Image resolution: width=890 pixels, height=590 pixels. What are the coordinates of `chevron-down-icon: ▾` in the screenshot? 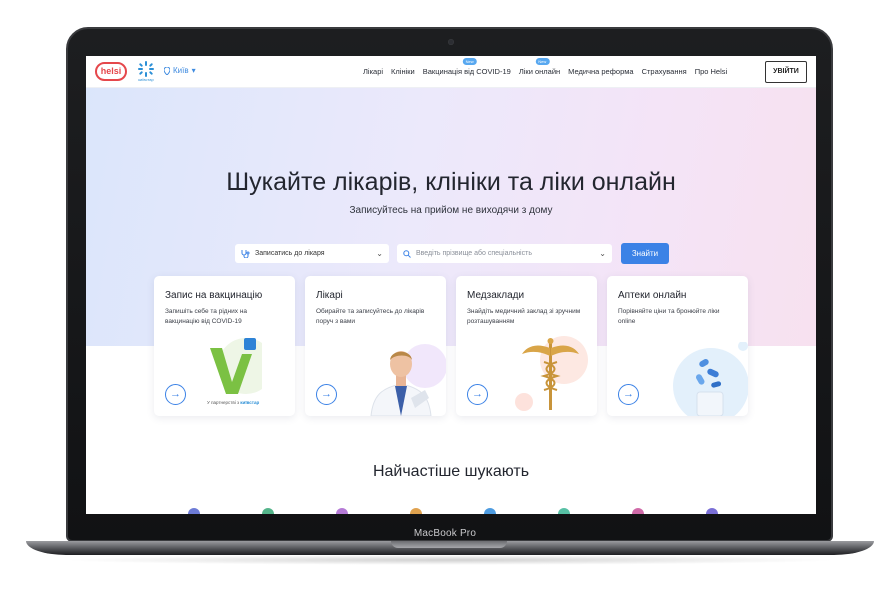 It's located at (193, 70).